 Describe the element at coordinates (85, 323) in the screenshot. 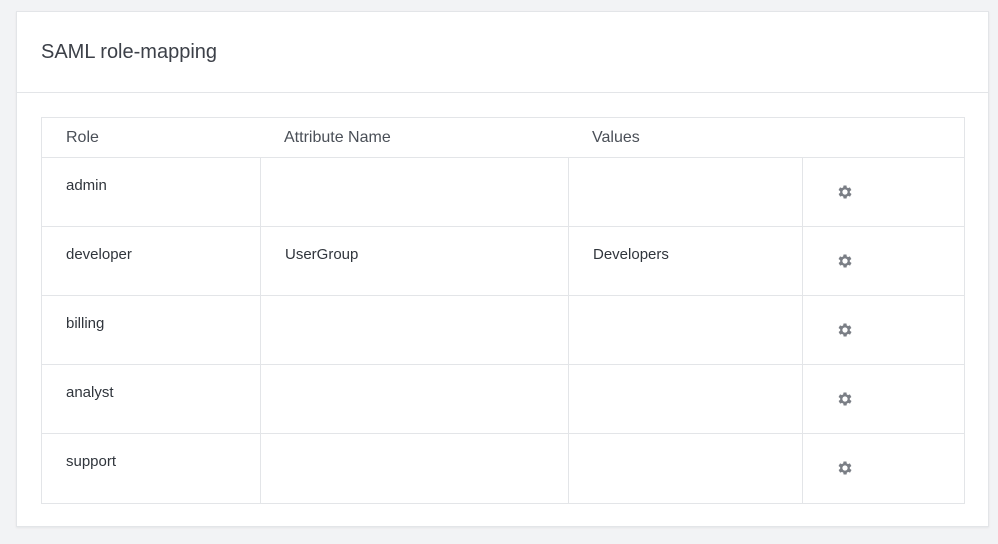

I see `role-name: billing` at that location.